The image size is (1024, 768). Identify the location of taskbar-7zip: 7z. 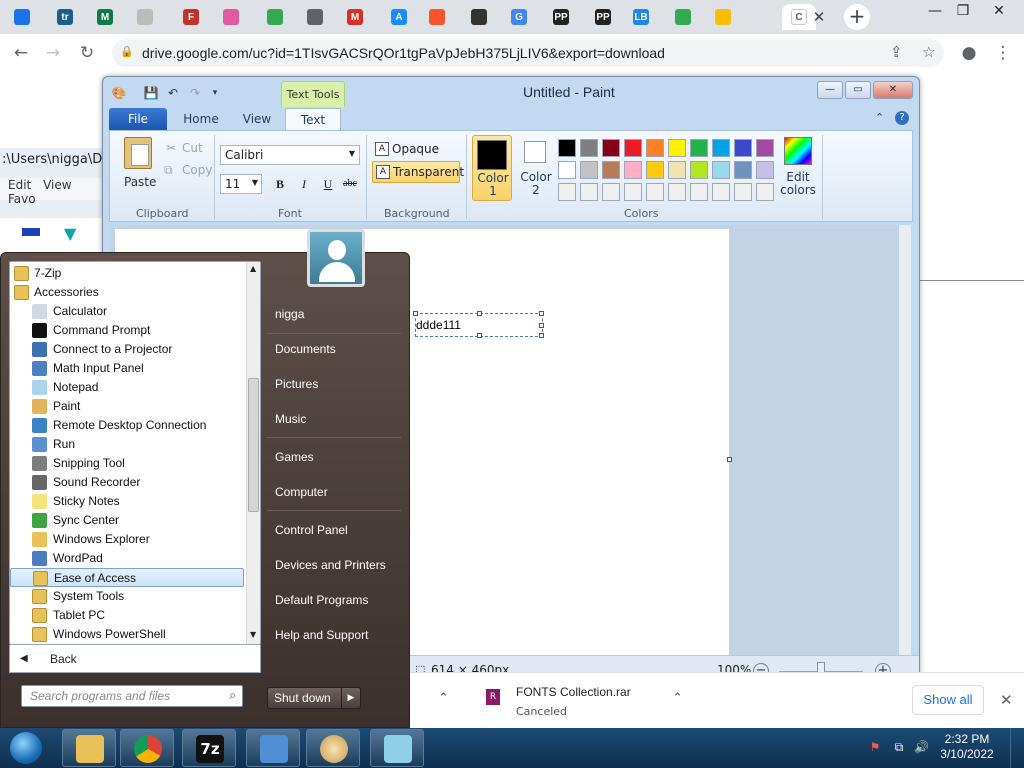
(209, 748).